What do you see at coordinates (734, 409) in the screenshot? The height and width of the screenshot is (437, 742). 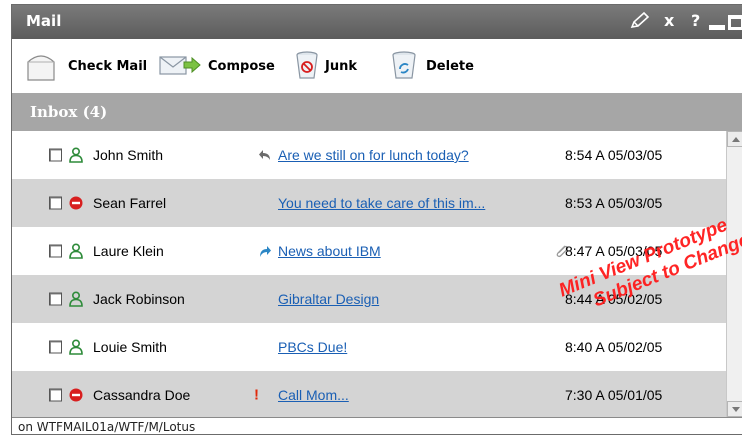 I see `scroll-down-icon` at bounding box center [734, 409].